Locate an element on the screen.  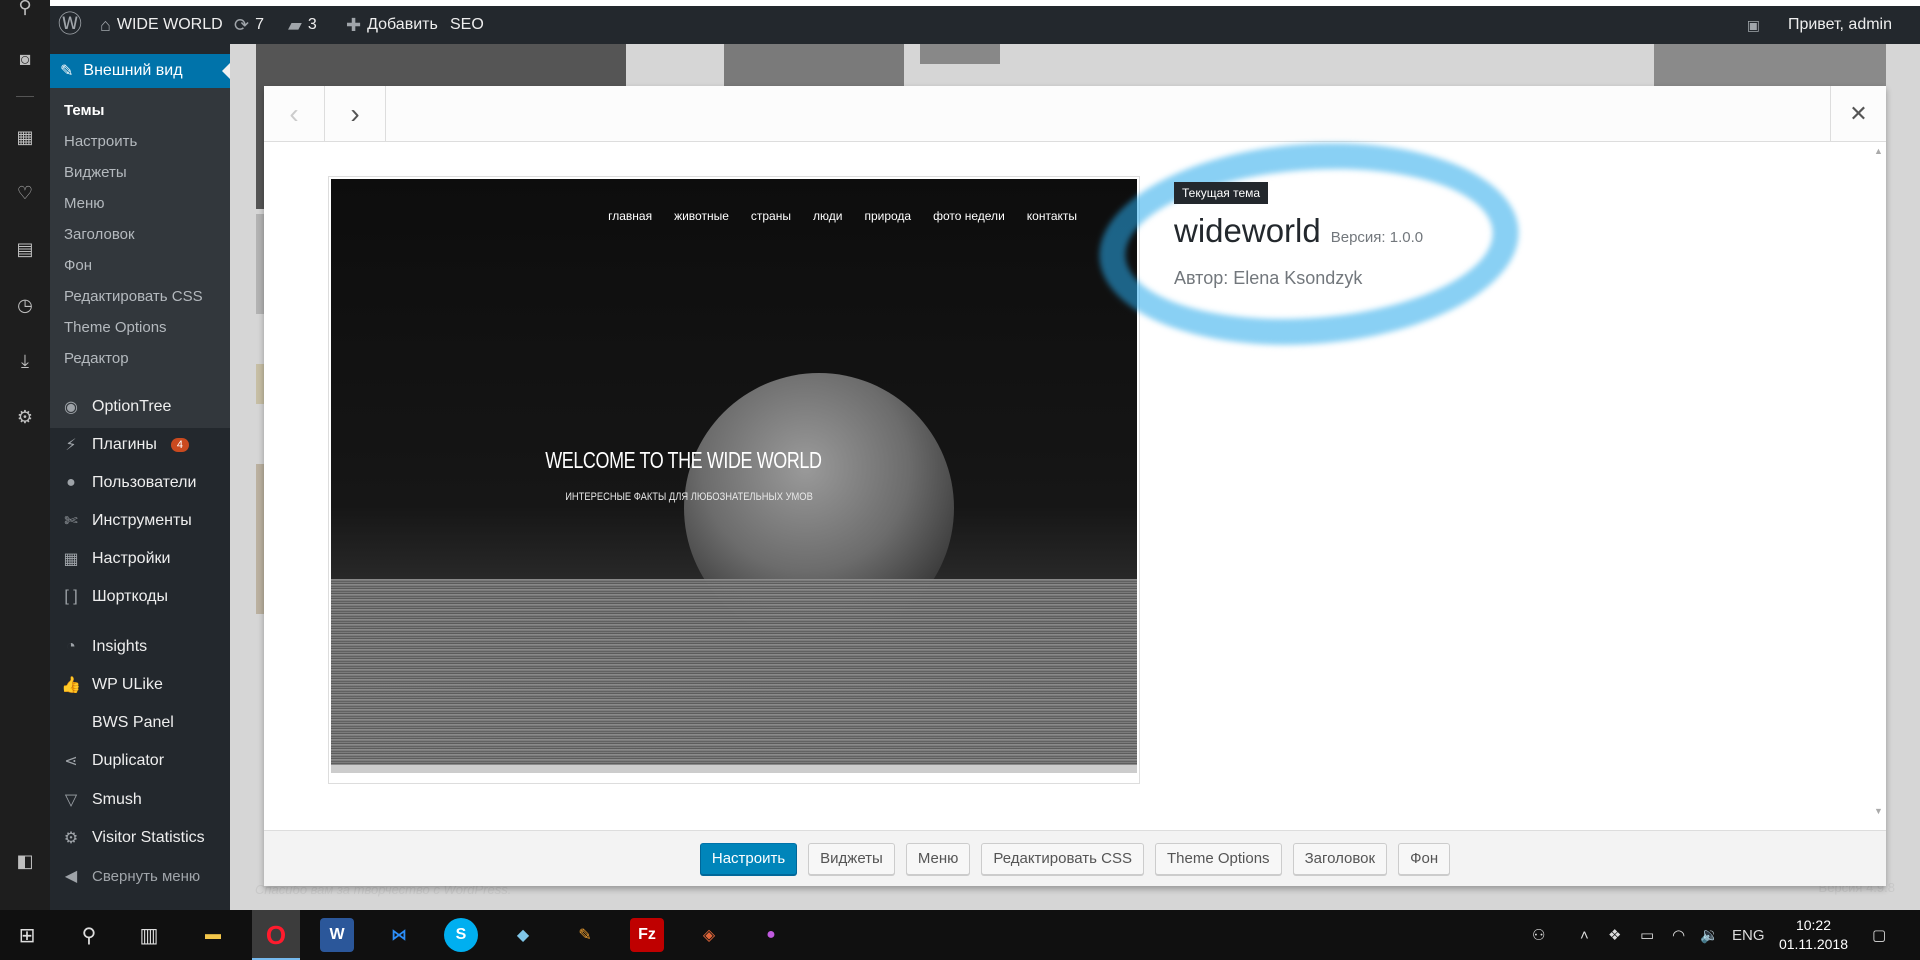
customize-button: Настроить is located at coordinates (748, 858).